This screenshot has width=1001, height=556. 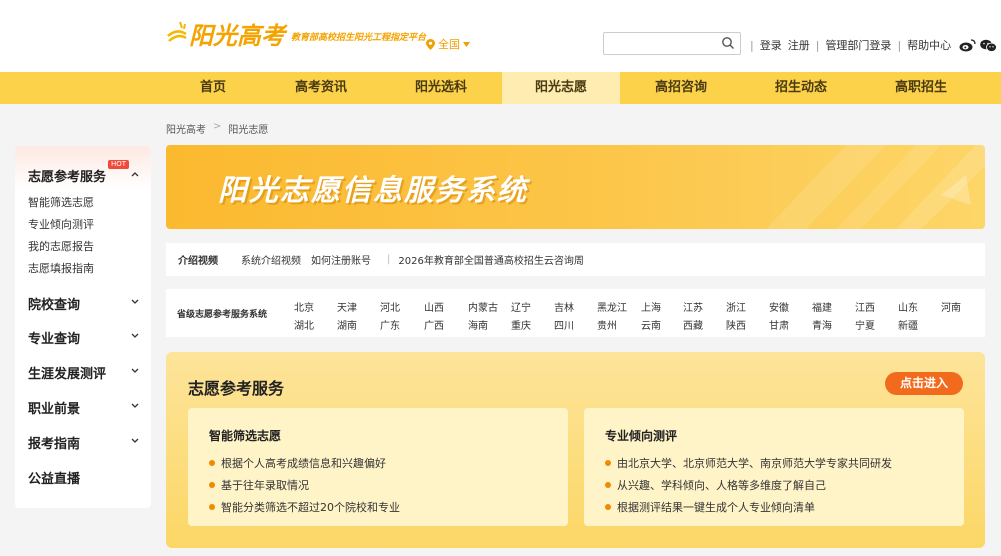 I want to click on nav-home: 首页, so click(x=213, y=88).